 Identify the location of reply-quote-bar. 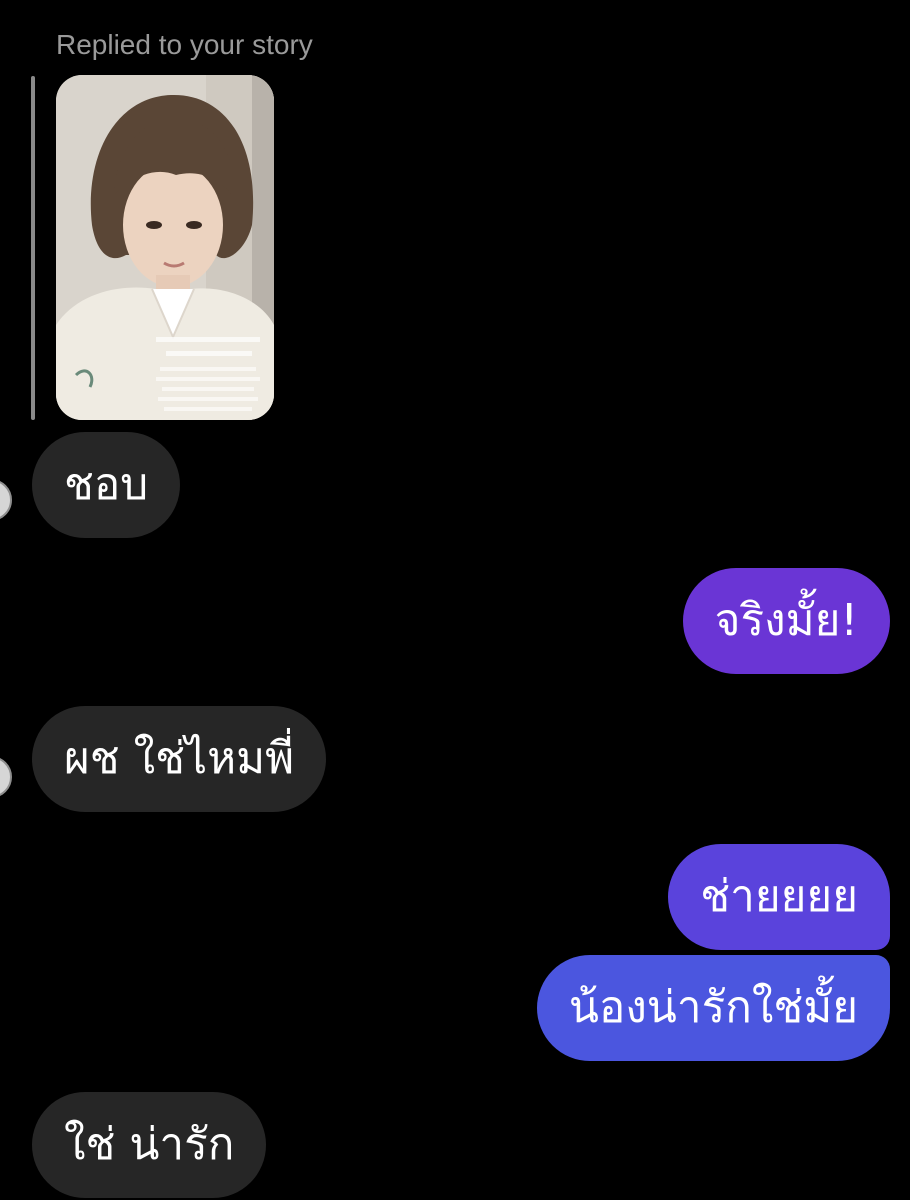
(33, 248).